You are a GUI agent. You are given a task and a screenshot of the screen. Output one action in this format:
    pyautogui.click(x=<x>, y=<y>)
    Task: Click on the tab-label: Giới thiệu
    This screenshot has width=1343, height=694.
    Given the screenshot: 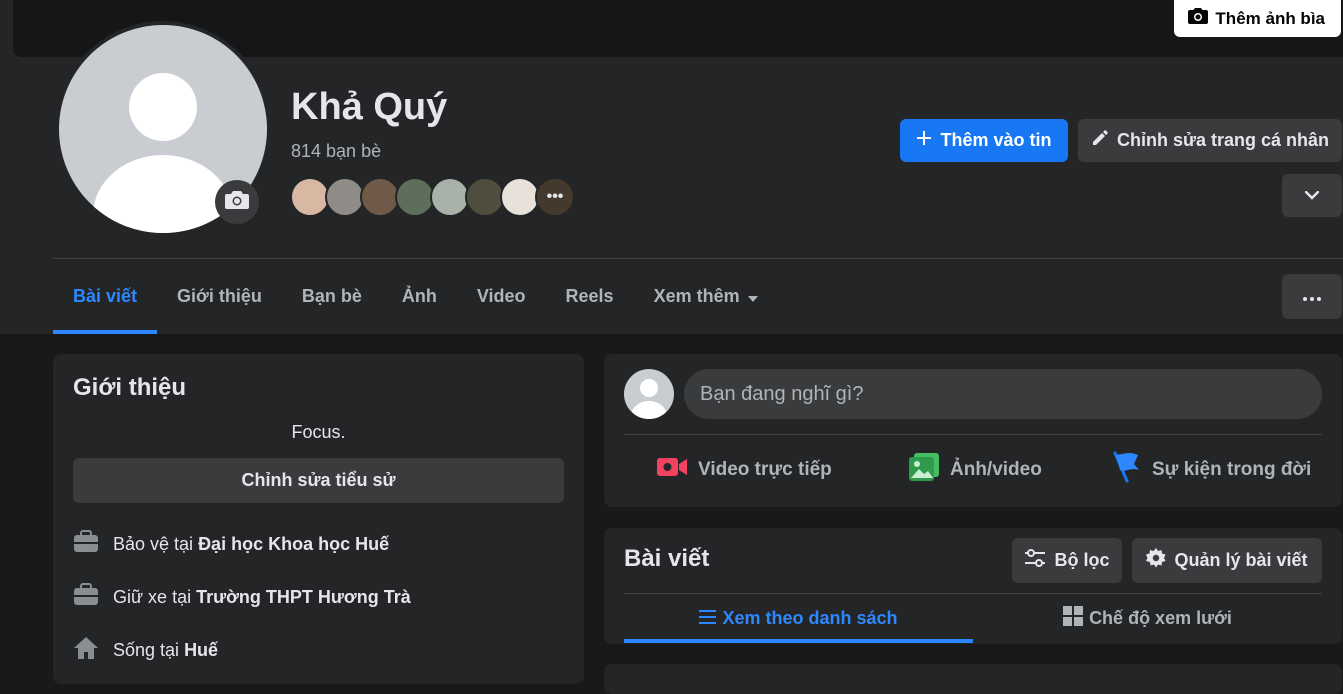 What is the action you would take?
    pyautogui.click(x=219, y=296)
    